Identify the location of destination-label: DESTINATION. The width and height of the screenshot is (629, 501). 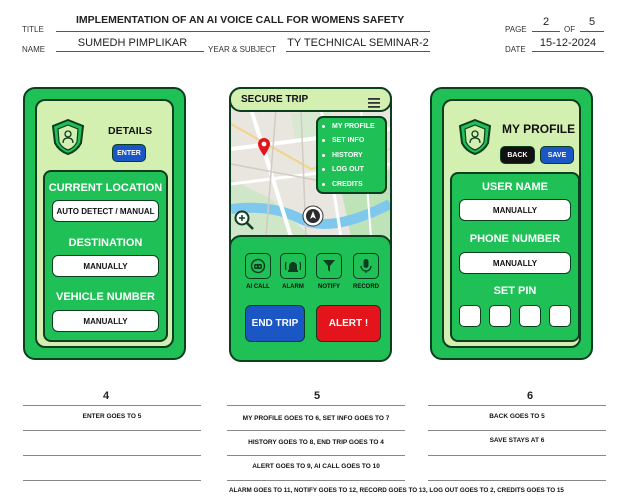
(105, 243).